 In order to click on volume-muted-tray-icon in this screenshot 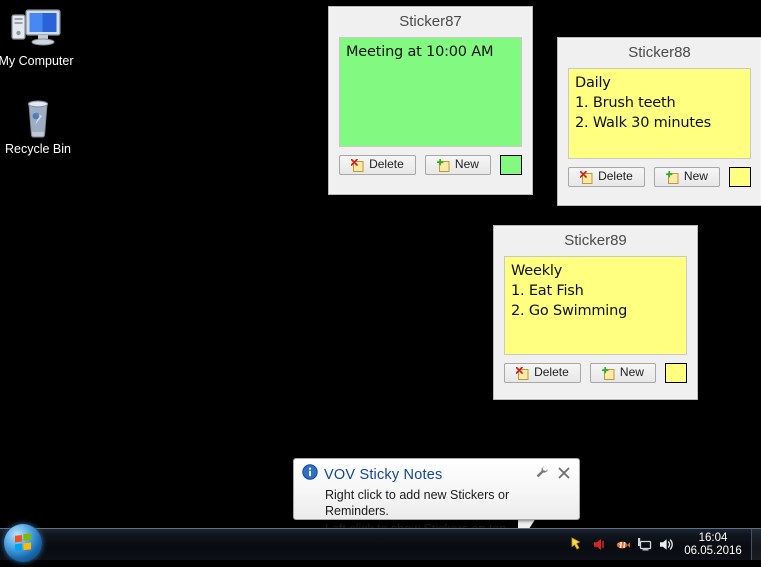, I will do `click(600, 544)`.